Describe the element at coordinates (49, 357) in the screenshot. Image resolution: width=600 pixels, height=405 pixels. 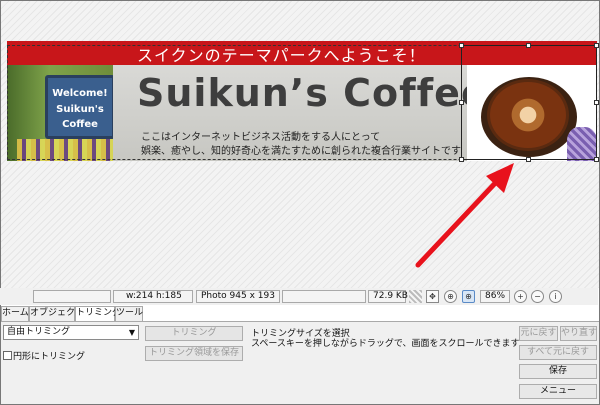
I see `circle-trim-label: 円形にトリミング` at that location.